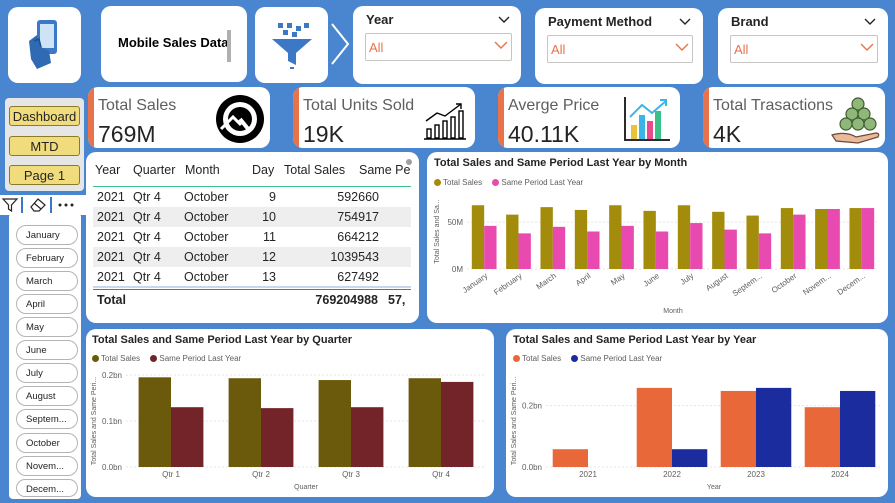 The image size is (895, 503). What do you see at coordinates (38, 204) in the screenshot?
I see `eraser-icon` at bounding box center [38, 204].